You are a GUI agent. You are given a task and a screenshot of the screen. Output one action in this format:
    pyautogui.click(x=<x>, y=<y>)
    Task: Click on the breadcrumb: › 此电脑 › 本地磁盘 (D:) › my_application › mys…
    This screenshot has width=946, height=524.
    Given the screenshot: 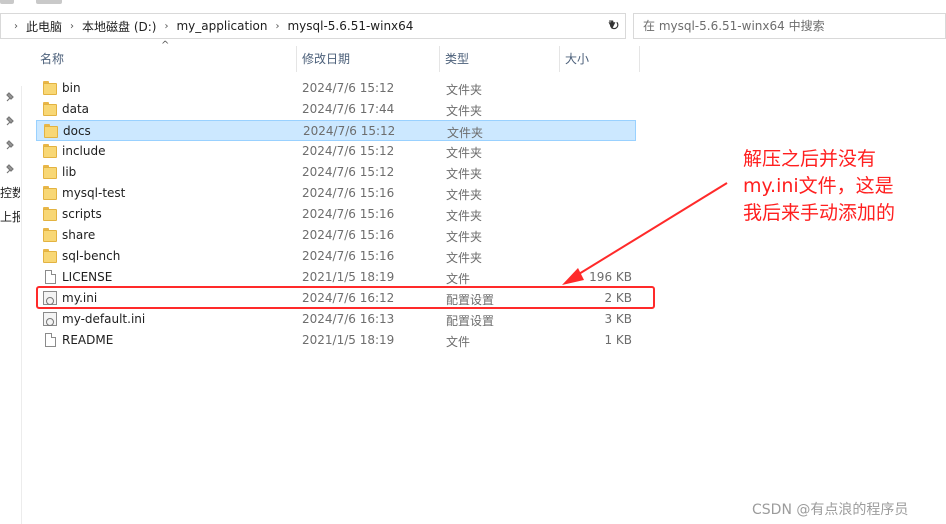 What is the action you would take?
    pyautogui.click(x=212, y=26)
    